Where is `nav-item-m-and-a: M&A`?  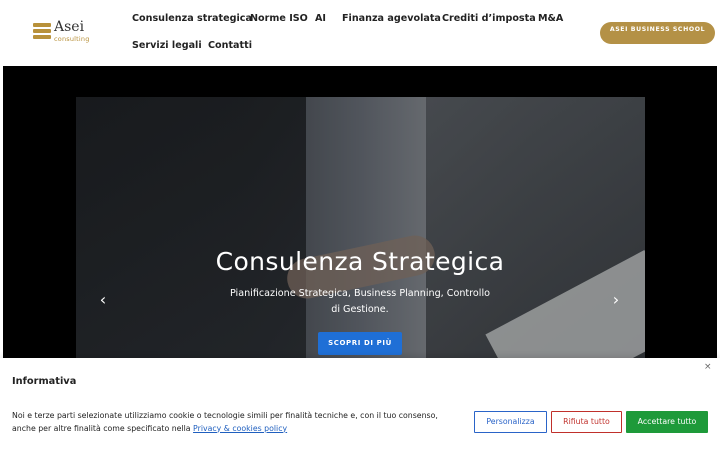 nav-item-m-and-a: M&A is located at coordinates (550, 18).